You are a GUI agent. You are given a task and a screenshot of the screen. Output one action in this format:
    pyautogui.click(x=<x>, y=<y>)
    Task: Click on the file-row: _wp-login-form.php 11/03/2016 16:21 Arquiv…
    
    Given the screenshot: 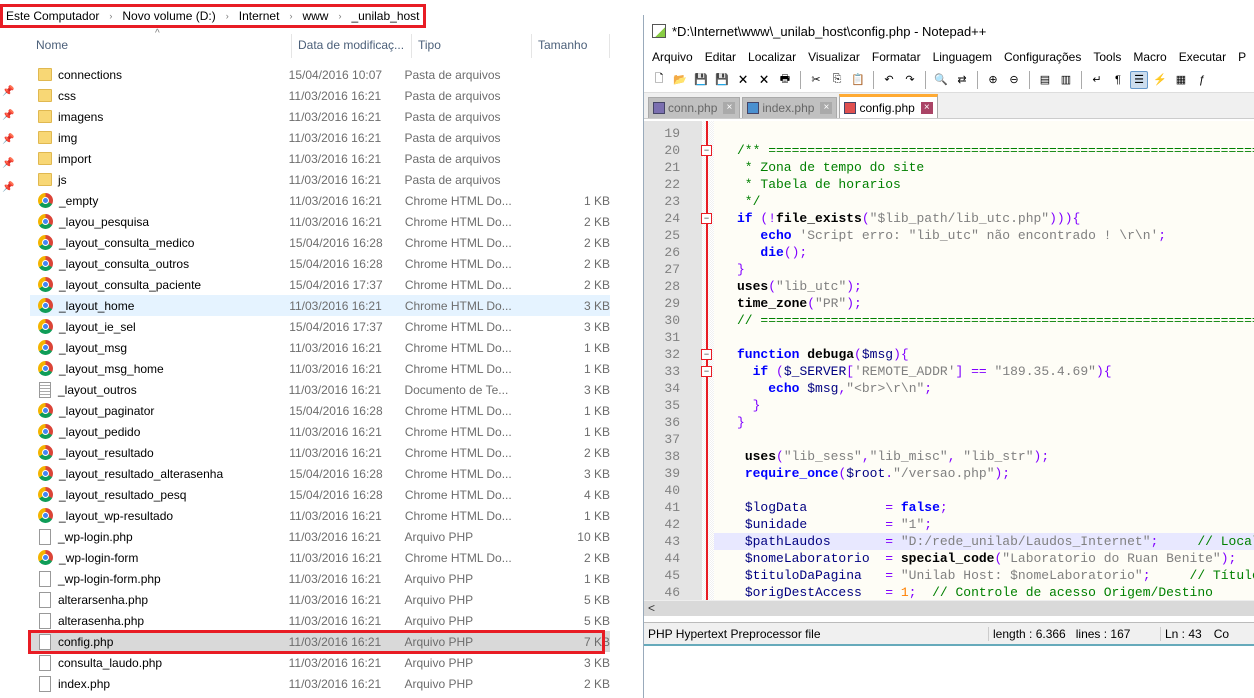 What is the action you would take?
    pyautogui.click(x=320, y=578)
    